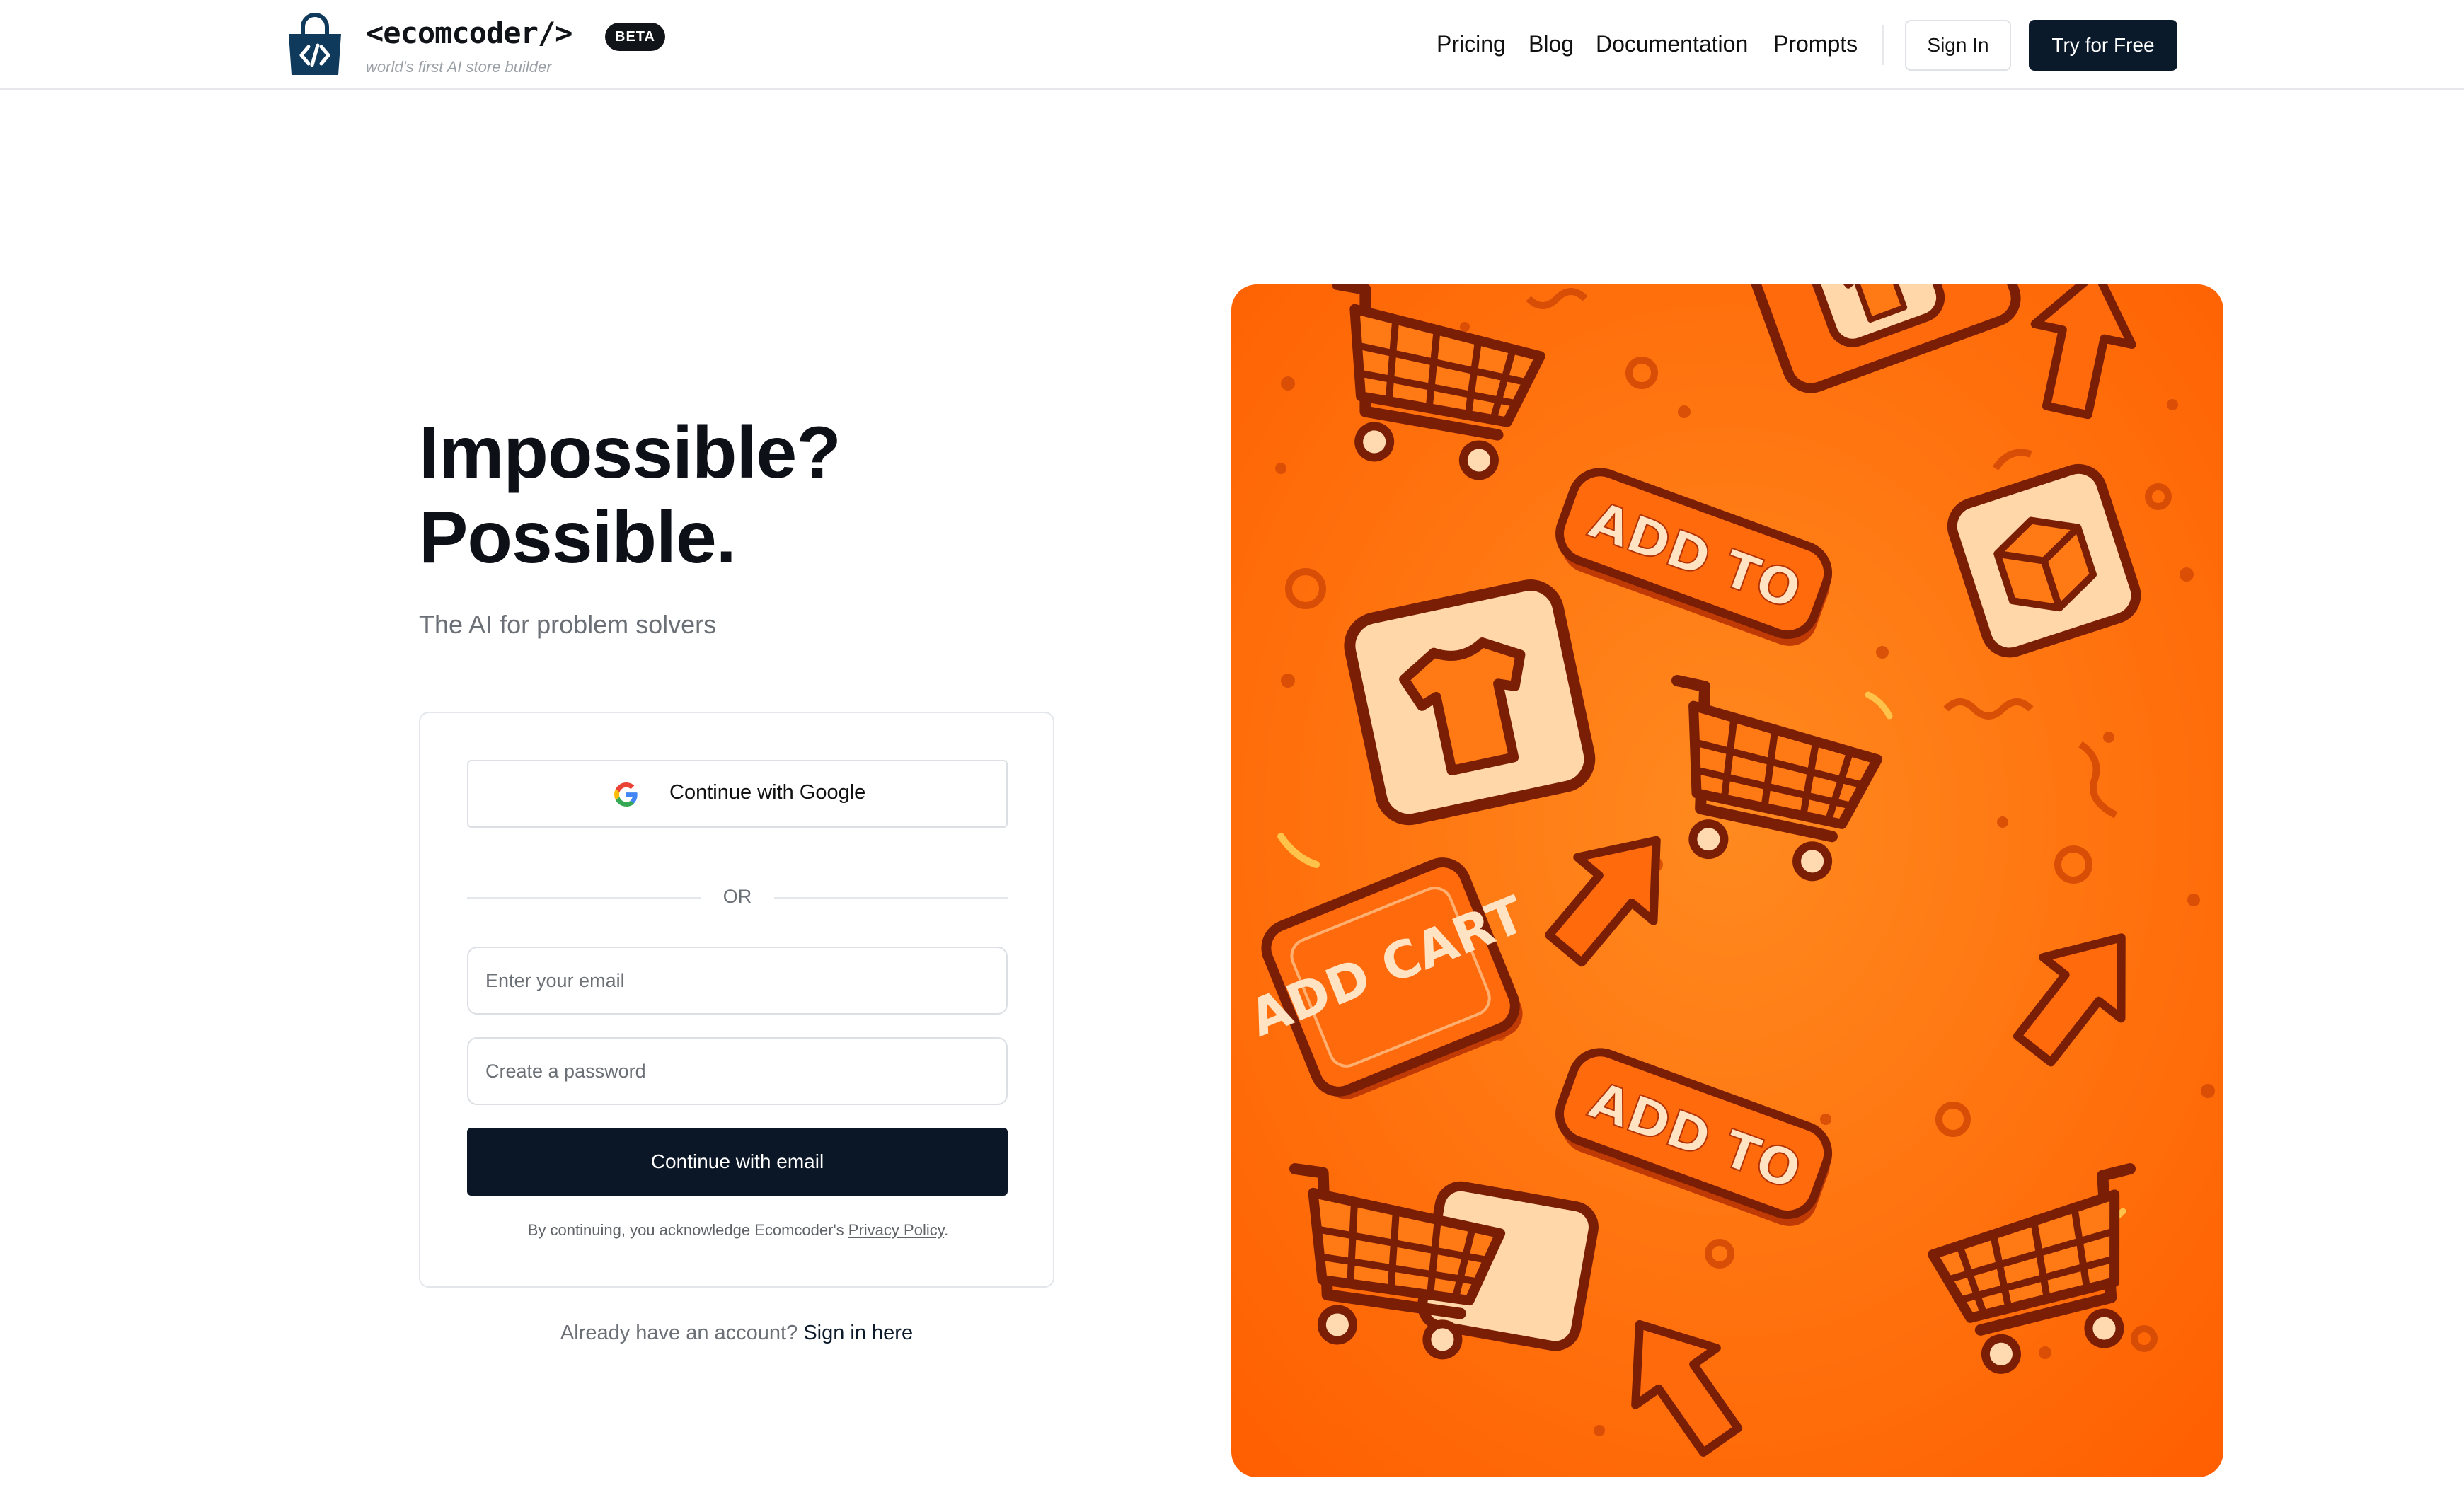  What do you see at coordinates (1815, 44) in the screenshot?
I see `nav-link-prompts: Prompts` at bounding box center [1815, 44].